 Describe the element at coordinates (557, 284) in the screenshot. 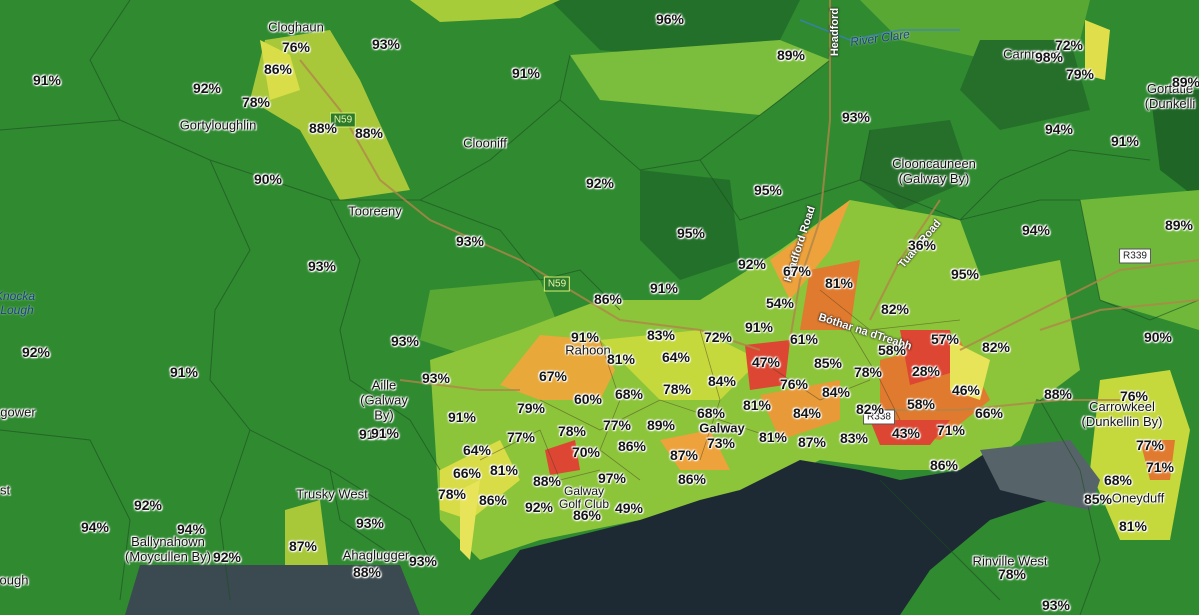

I see `shield-n59-south: N59` at that location.